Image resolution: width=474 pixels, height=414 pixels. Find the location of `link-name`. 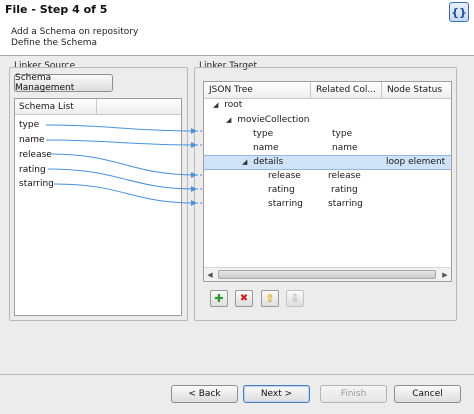

link-name is located at coordinates (121, 143).